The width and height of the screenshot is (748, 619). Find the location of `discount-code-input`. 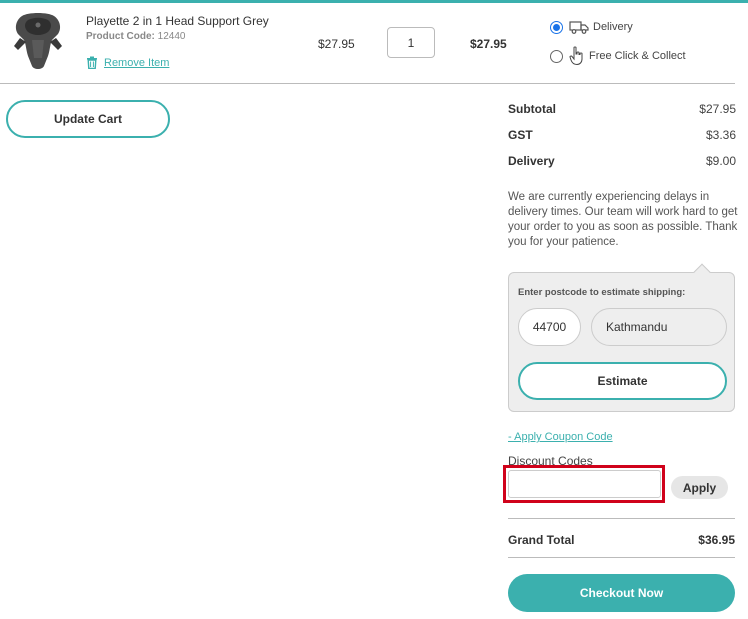

discount-code-input is located at coordinates (584, 484).